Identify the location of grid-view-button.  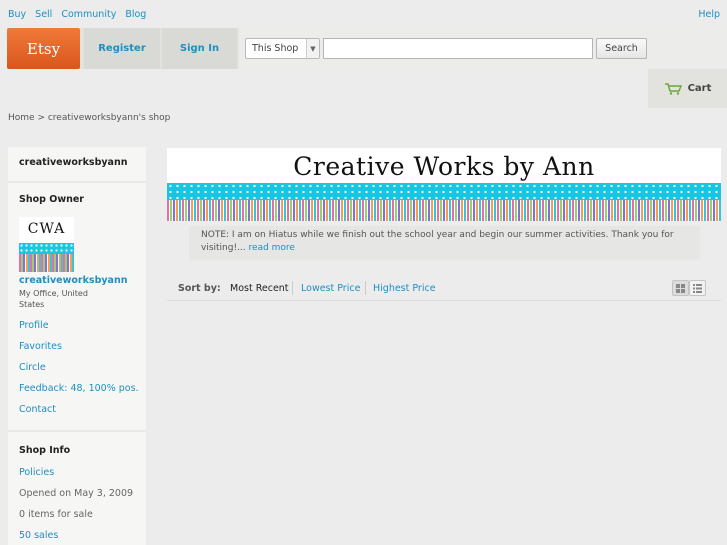
(680, 288).